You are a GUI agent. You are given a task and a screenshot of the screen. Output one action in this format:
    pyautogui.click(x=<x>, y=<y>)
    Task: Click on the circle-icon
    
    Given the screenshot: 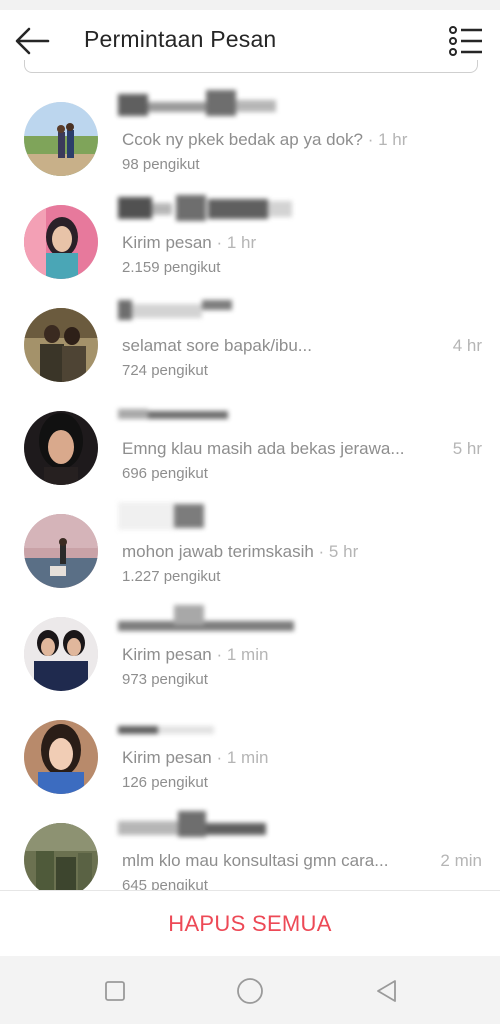 What is the action you would take?
    pyautogui.click(x=250, y=991)
    